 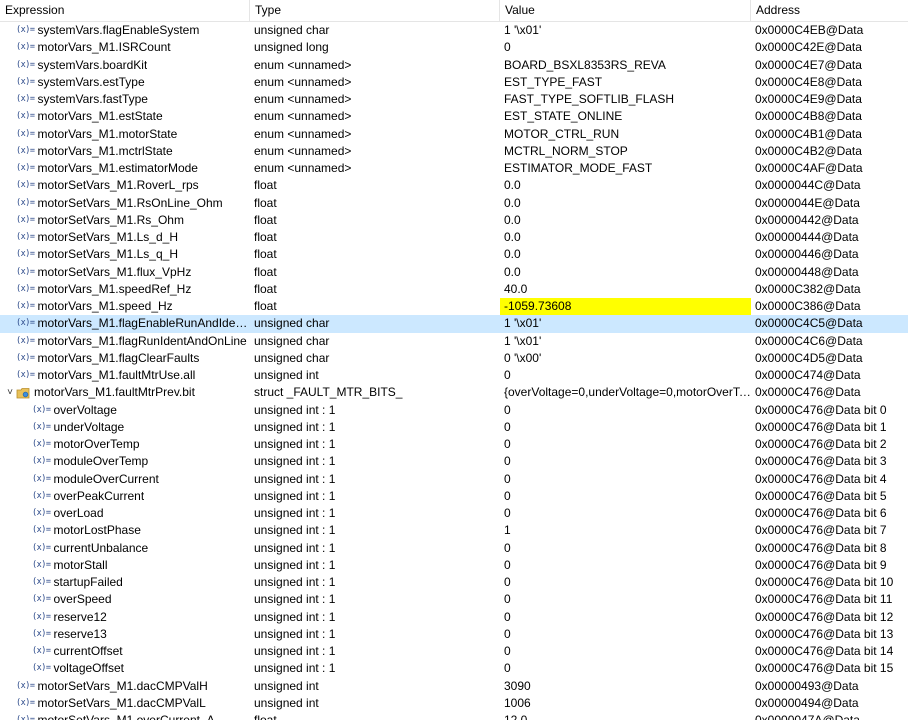 I want to click on expression-cell: (x)= motorVars_M1.faultMtrUse.all, so click(x=125, y=375).